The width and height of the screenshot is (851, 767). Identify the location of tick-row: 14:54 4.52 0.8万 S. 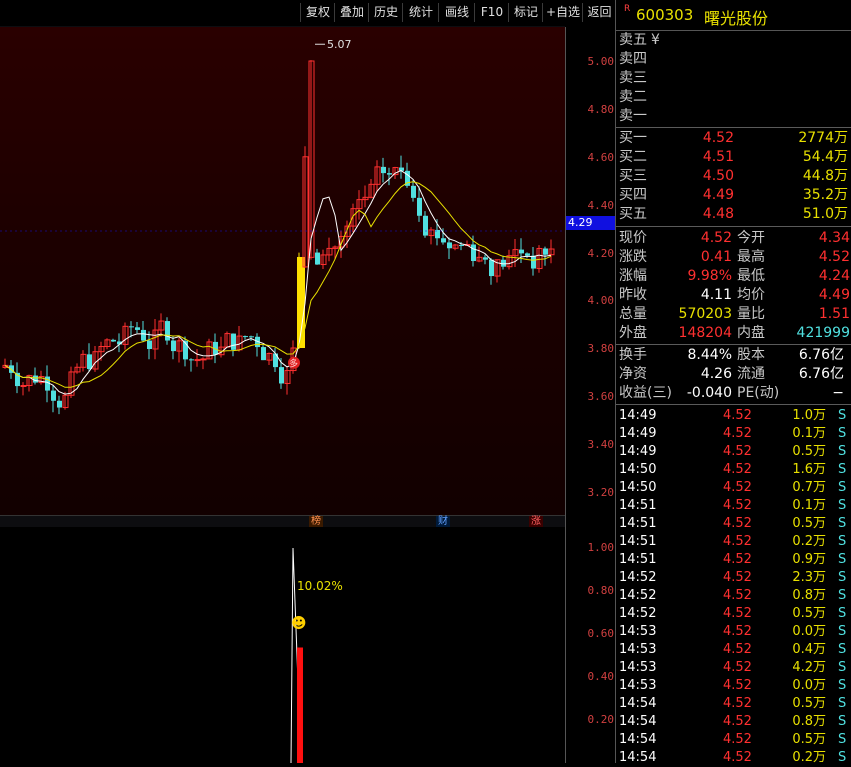
(733, 722).